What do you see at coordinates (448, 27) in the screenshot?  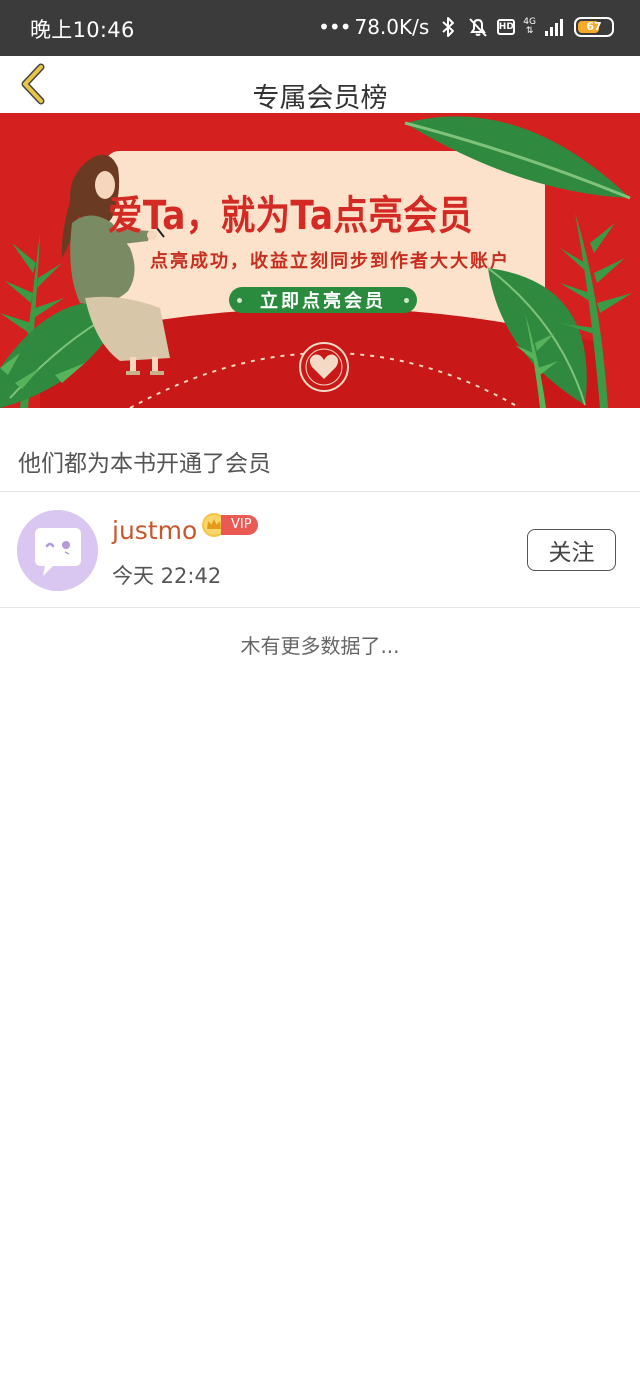 I see `bluetooth-icon` at bounding box center [448, 27].